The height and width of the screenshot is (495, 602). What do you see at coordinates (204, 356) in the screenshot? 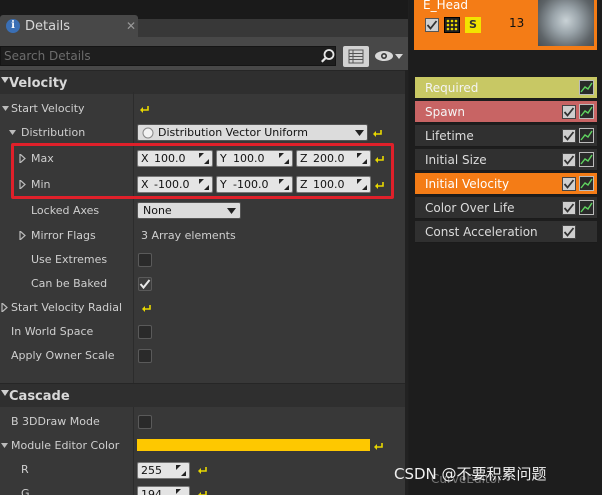
I see `row-apply-owner-scale: Apply Owner Scale` at bounding box center [204, 356].